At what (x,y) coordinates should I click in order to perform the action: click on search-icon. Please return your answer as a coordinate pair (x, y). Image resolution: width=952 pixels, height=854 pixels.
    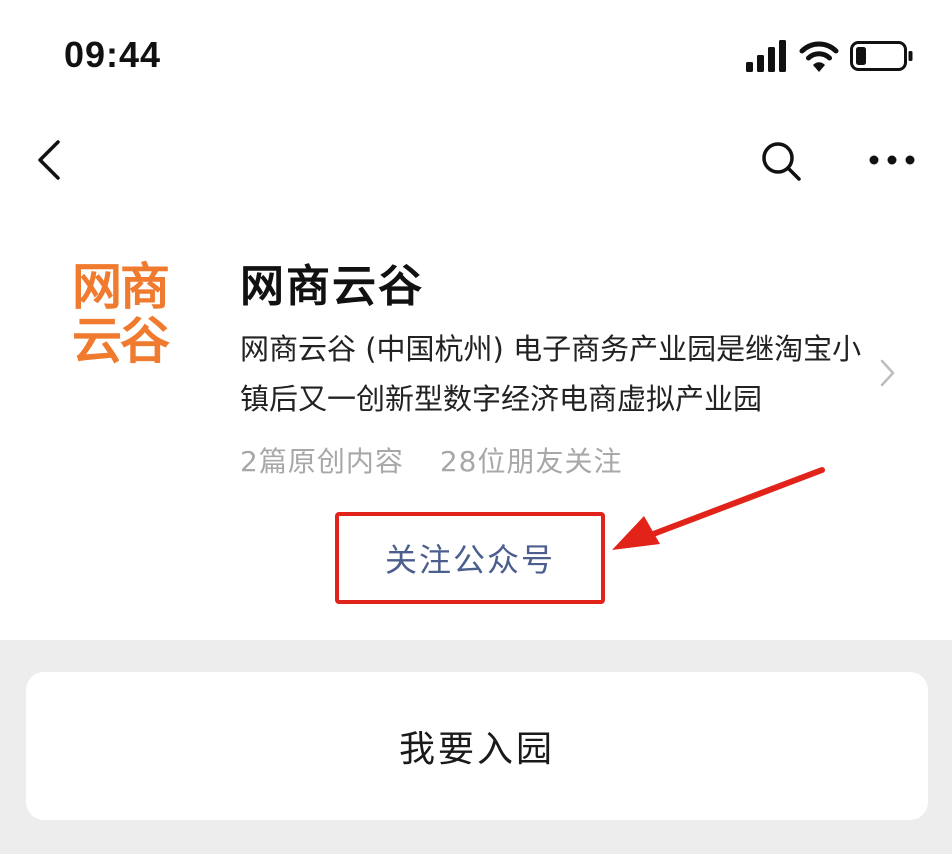
    Looking at the image, I should click on (782, 164).